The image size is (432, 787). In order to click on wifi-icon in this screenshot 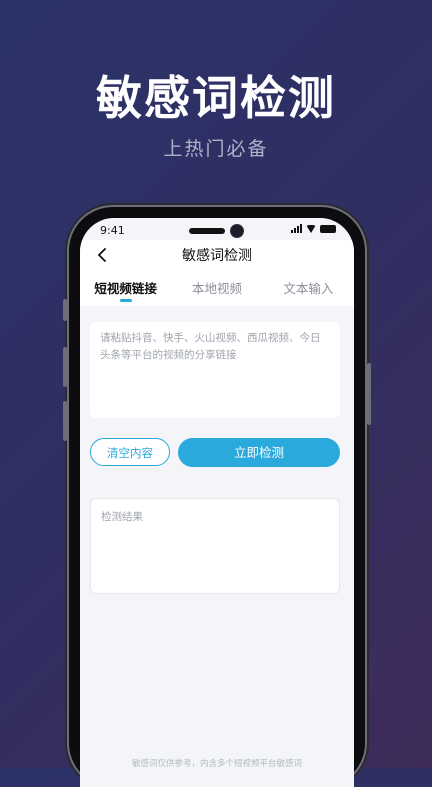, I will do `click(311, 228)`.